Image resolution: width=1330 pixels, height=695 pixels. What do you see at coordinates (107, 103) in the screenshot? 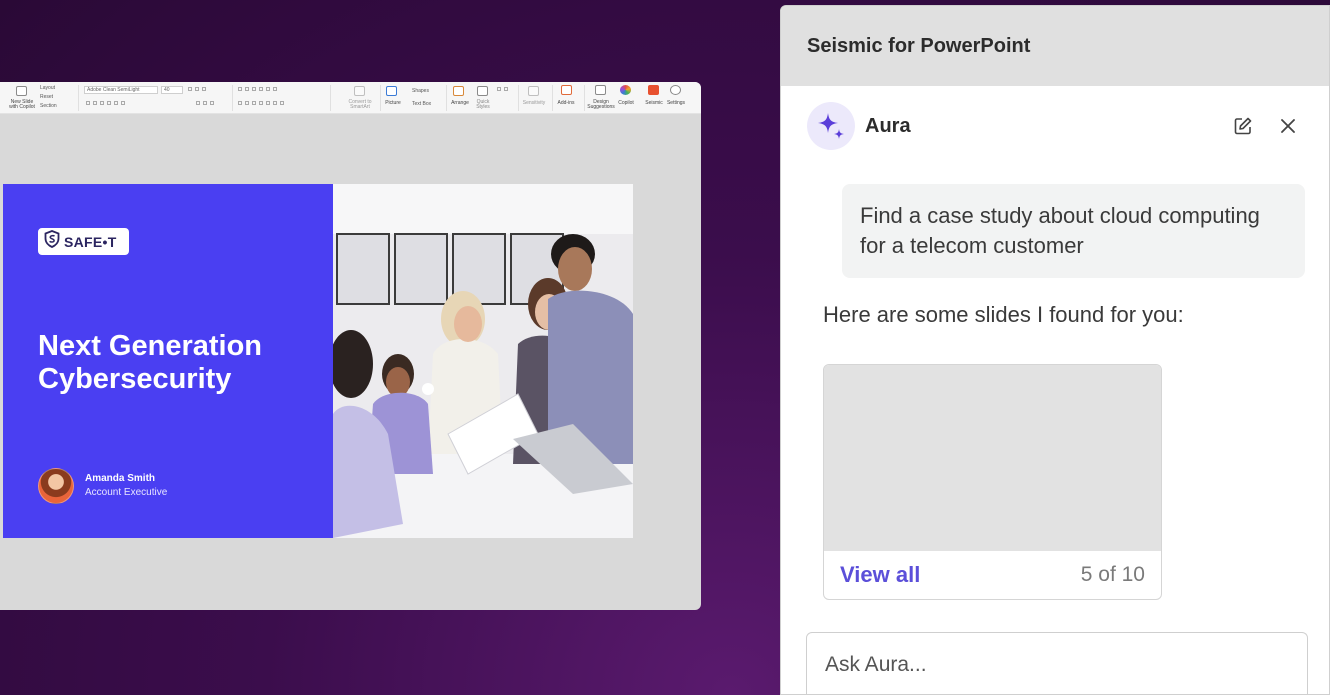
I see `font-format-buttons` at bounding box center [107, 103].